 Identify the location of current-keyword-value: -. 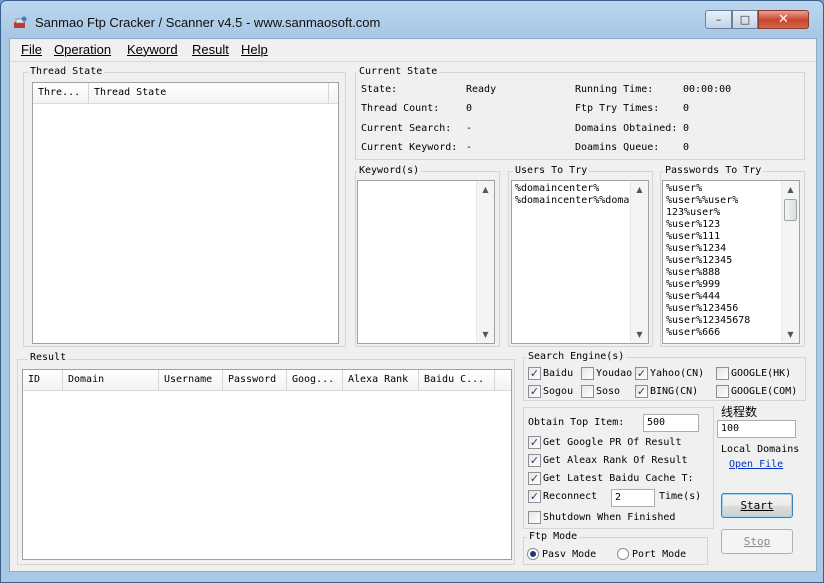
(469, 147).